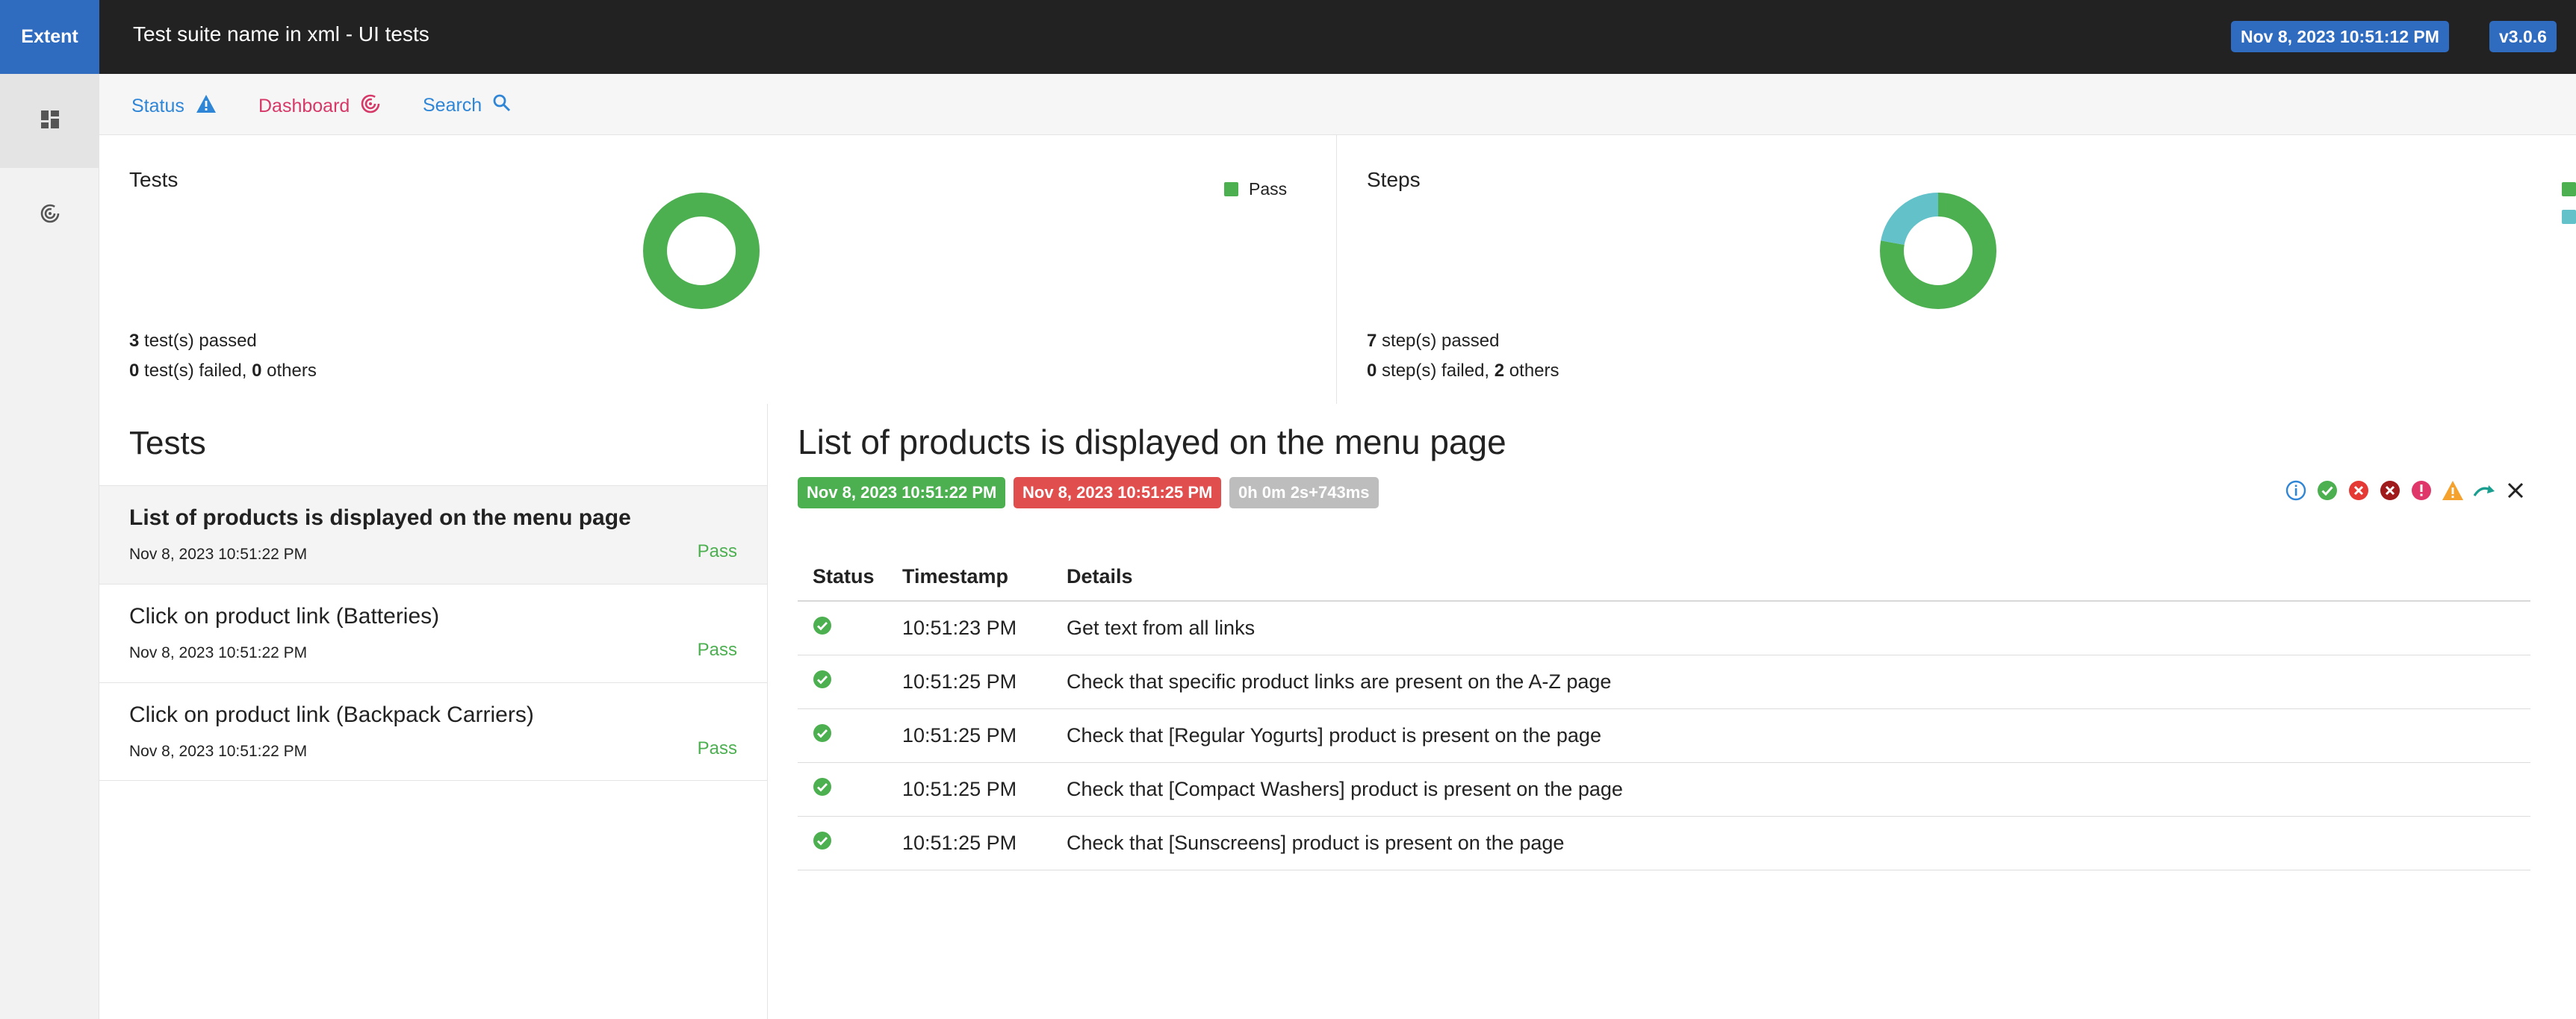 This screenshot has height=1019, width=2576. I want to click on tests-legend: Pass, so click(1256, 189).